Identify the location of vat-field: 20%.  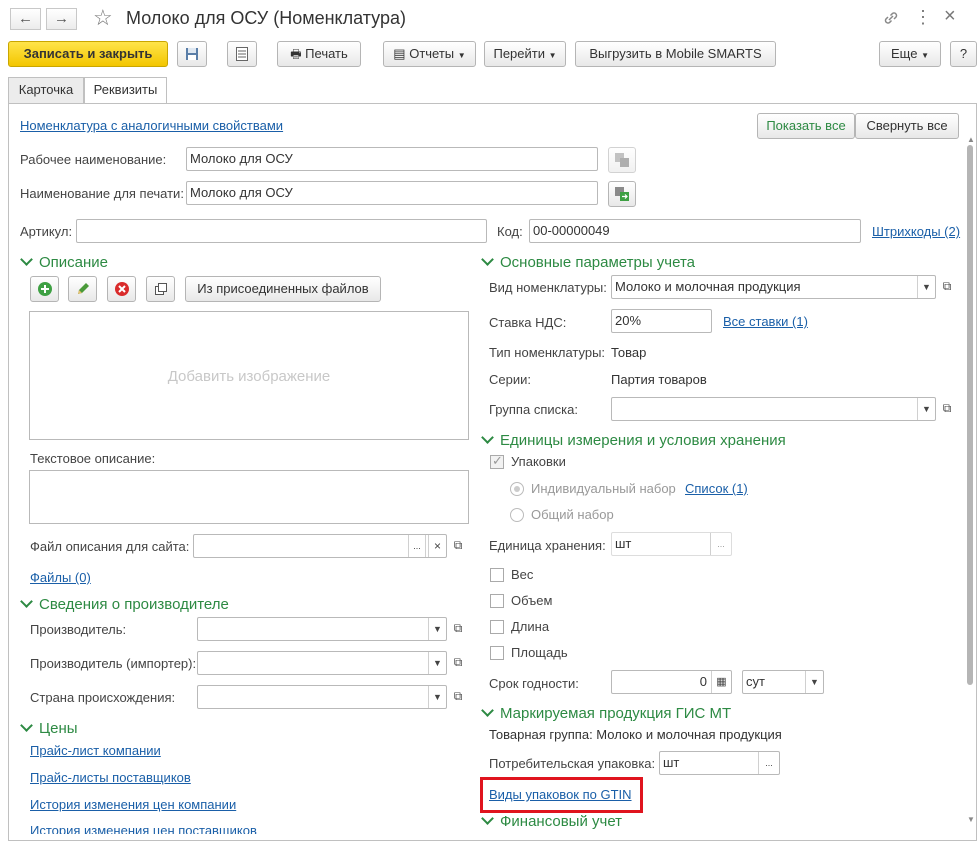
(661, 321).